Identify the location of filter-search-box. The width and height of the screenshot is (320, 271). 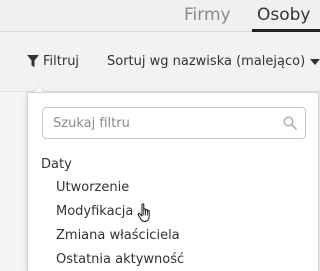
(174, 123).